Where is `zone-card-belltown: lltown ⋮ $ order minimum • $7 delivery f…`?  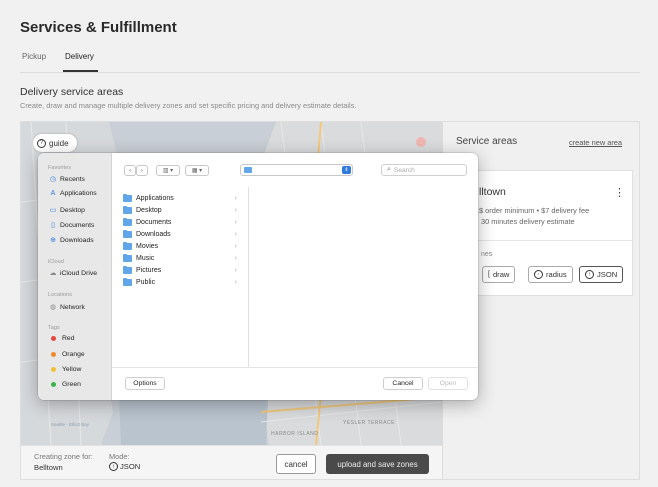
zone-card-belltown: lltown ⋮ $ order minimum • $7 delivery f… is located at coordinates (543, 233).